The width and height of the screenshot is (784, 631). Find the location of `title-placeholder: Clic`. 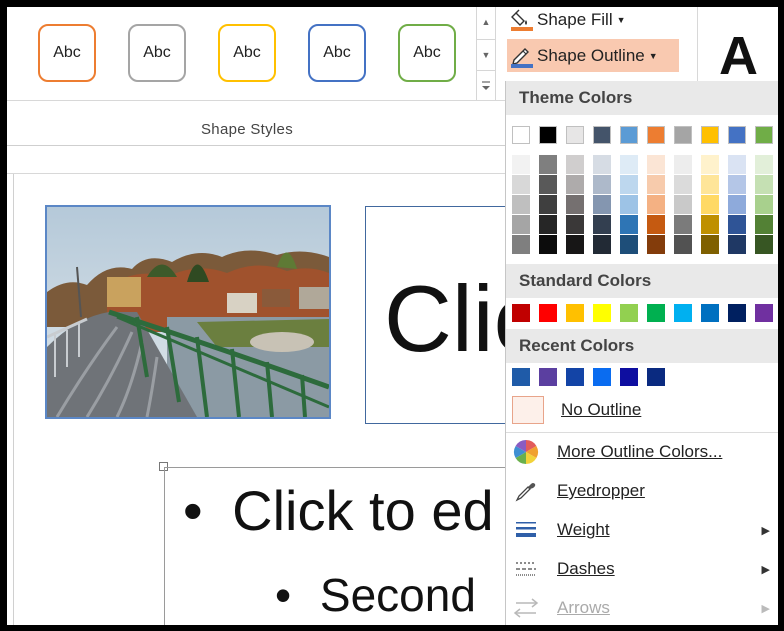

title-placeholder: Clic is located at coordinates (445, 315).